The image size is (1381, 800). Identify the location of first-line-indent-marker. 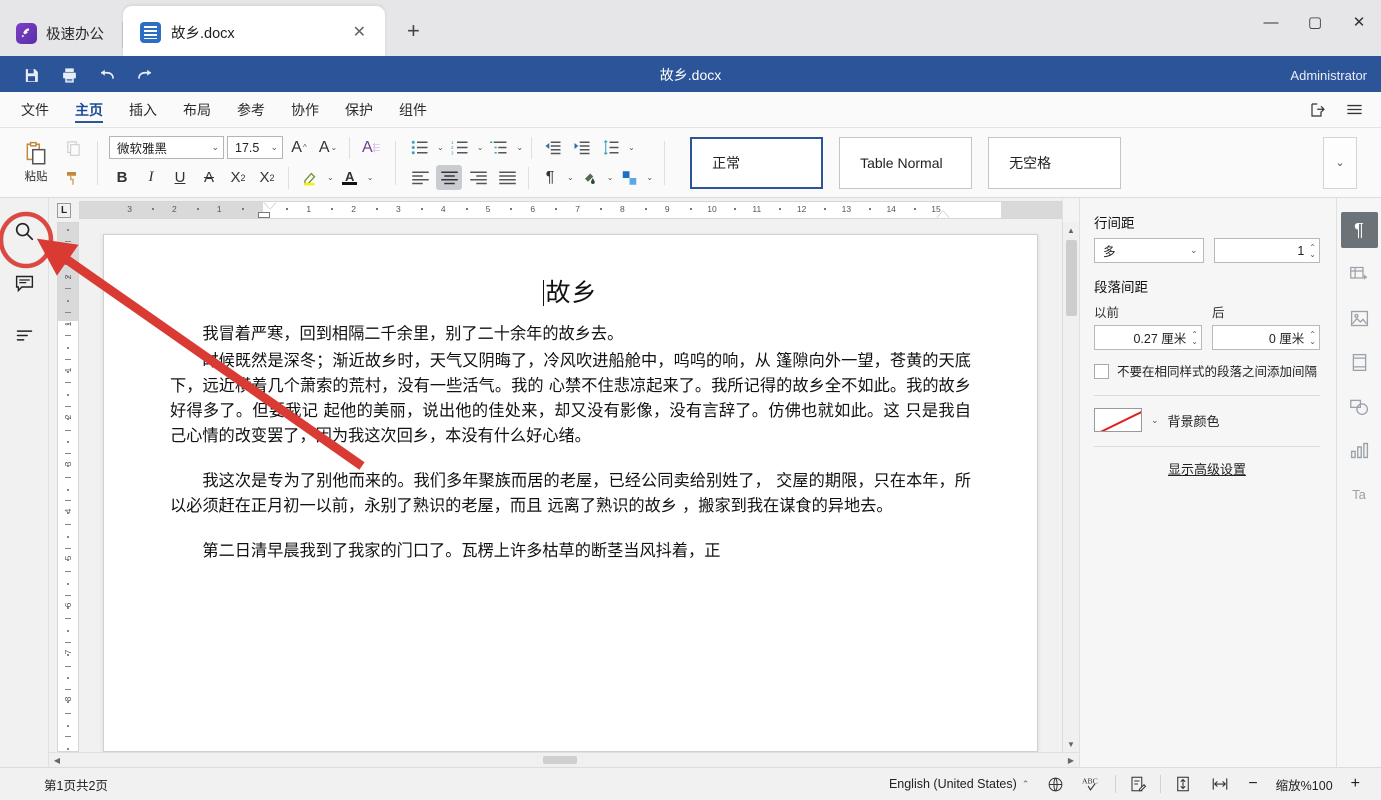
(270, 205).